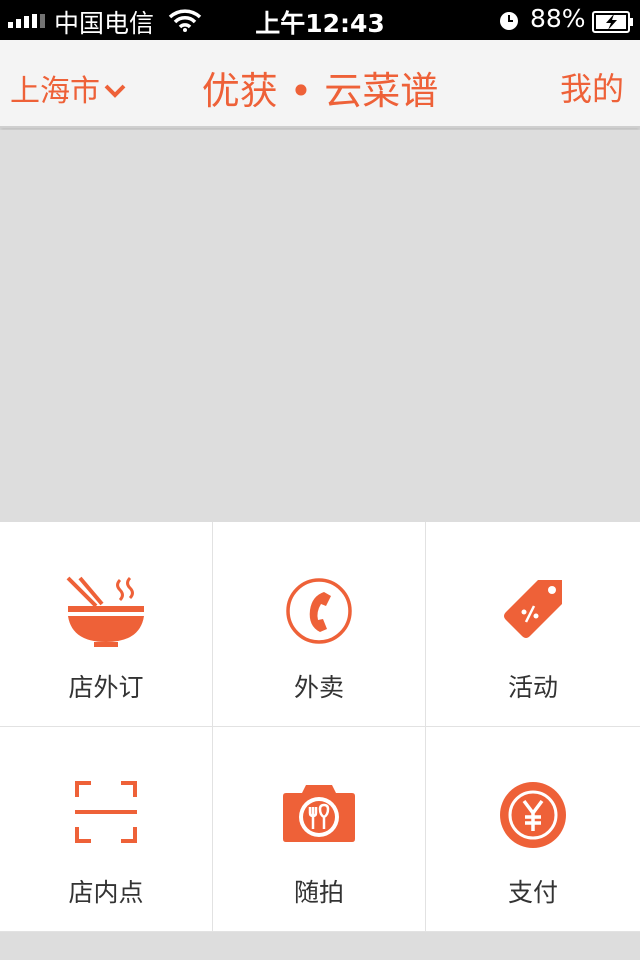  Describe the element at coordinates (509, 23) in the screenshot. I see `alarm-clock-icon` at that location.